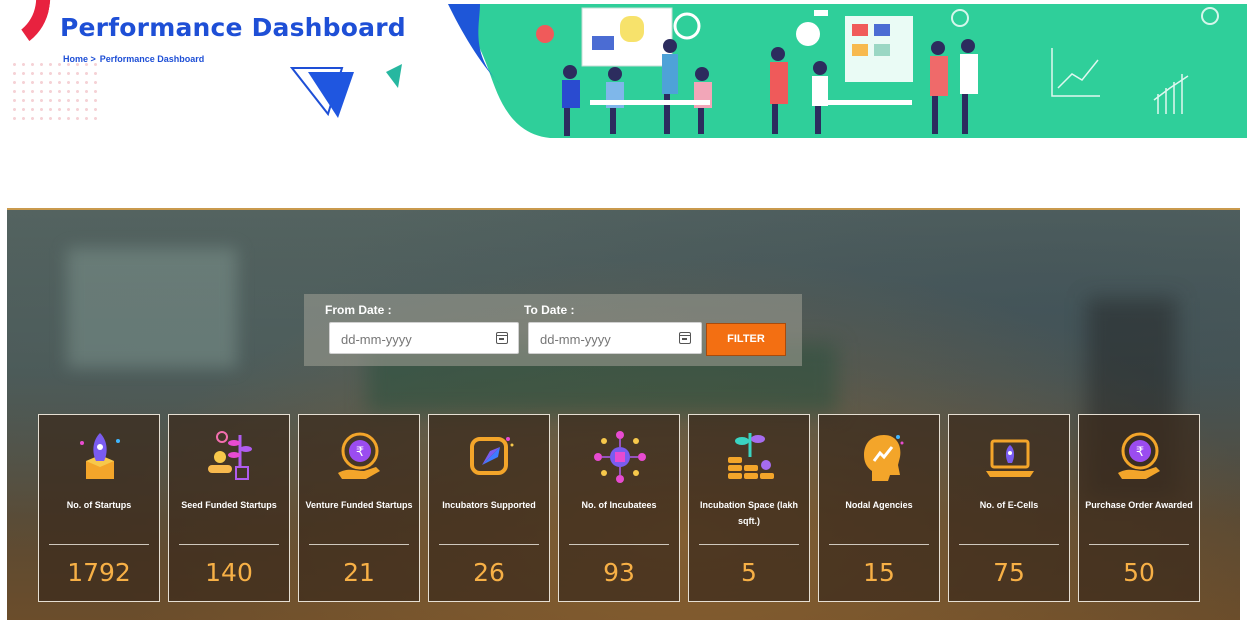 The width and height of the screenshot is (1247, 626). Describe the element at coordinates (549, 310) in the screenshot. I see `to-date-label: To Date :` at that location.